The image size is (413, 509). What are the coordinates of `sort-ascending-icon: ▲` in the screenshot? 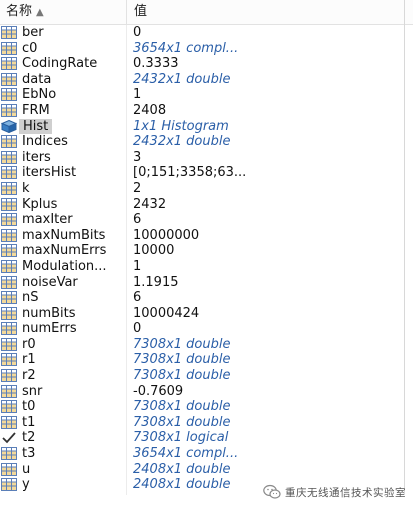 It's located at (40, 12).